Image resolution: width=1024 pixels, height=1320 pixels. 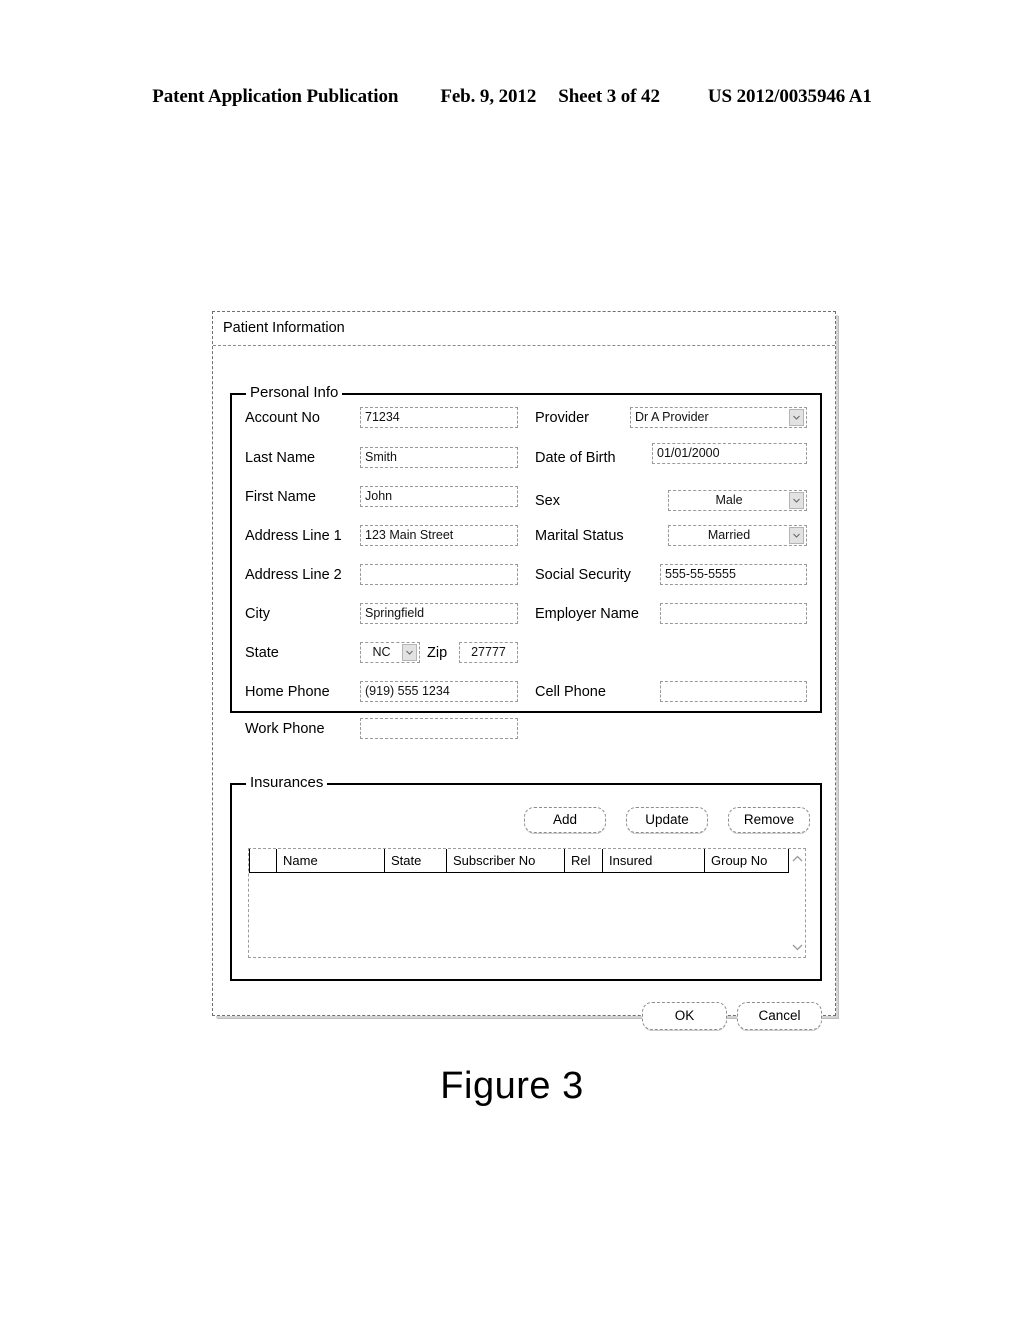 What do you see at coordinates (684, 1016) in the screenshot?
I see `ok-button: OK` at bounding box center [684, 1016].